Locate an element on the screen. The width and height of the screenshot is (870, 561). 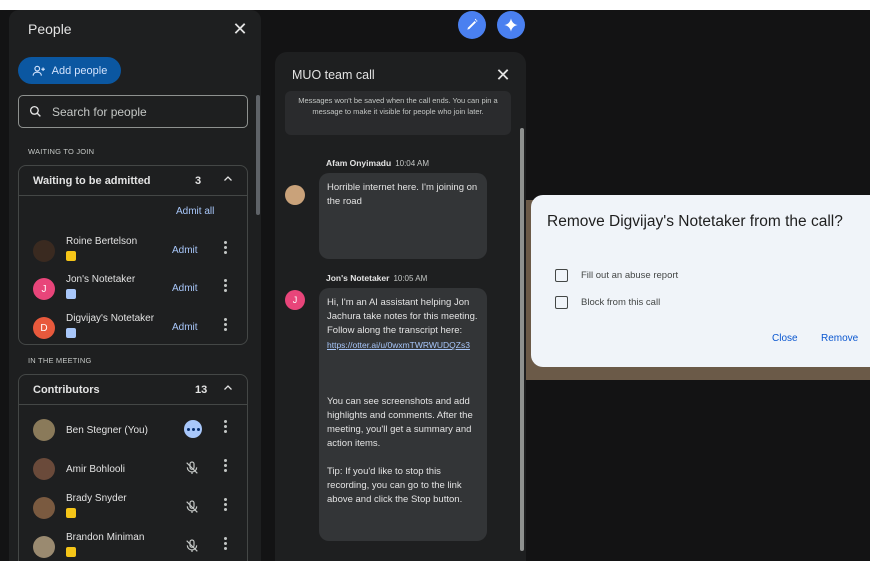
participant-name: Amir Bohlooli is located at coordinates (95, 469).